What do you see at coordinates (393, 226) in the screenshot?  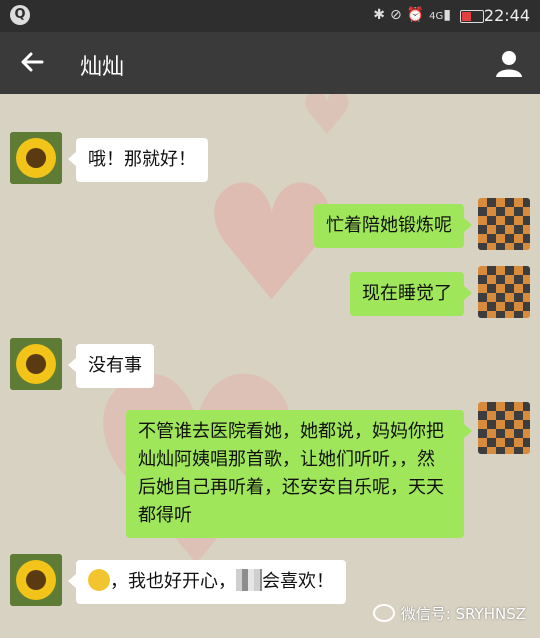 I see `message-sent: 忙着陪她锻炼呢` at bounding box center [393, 226].